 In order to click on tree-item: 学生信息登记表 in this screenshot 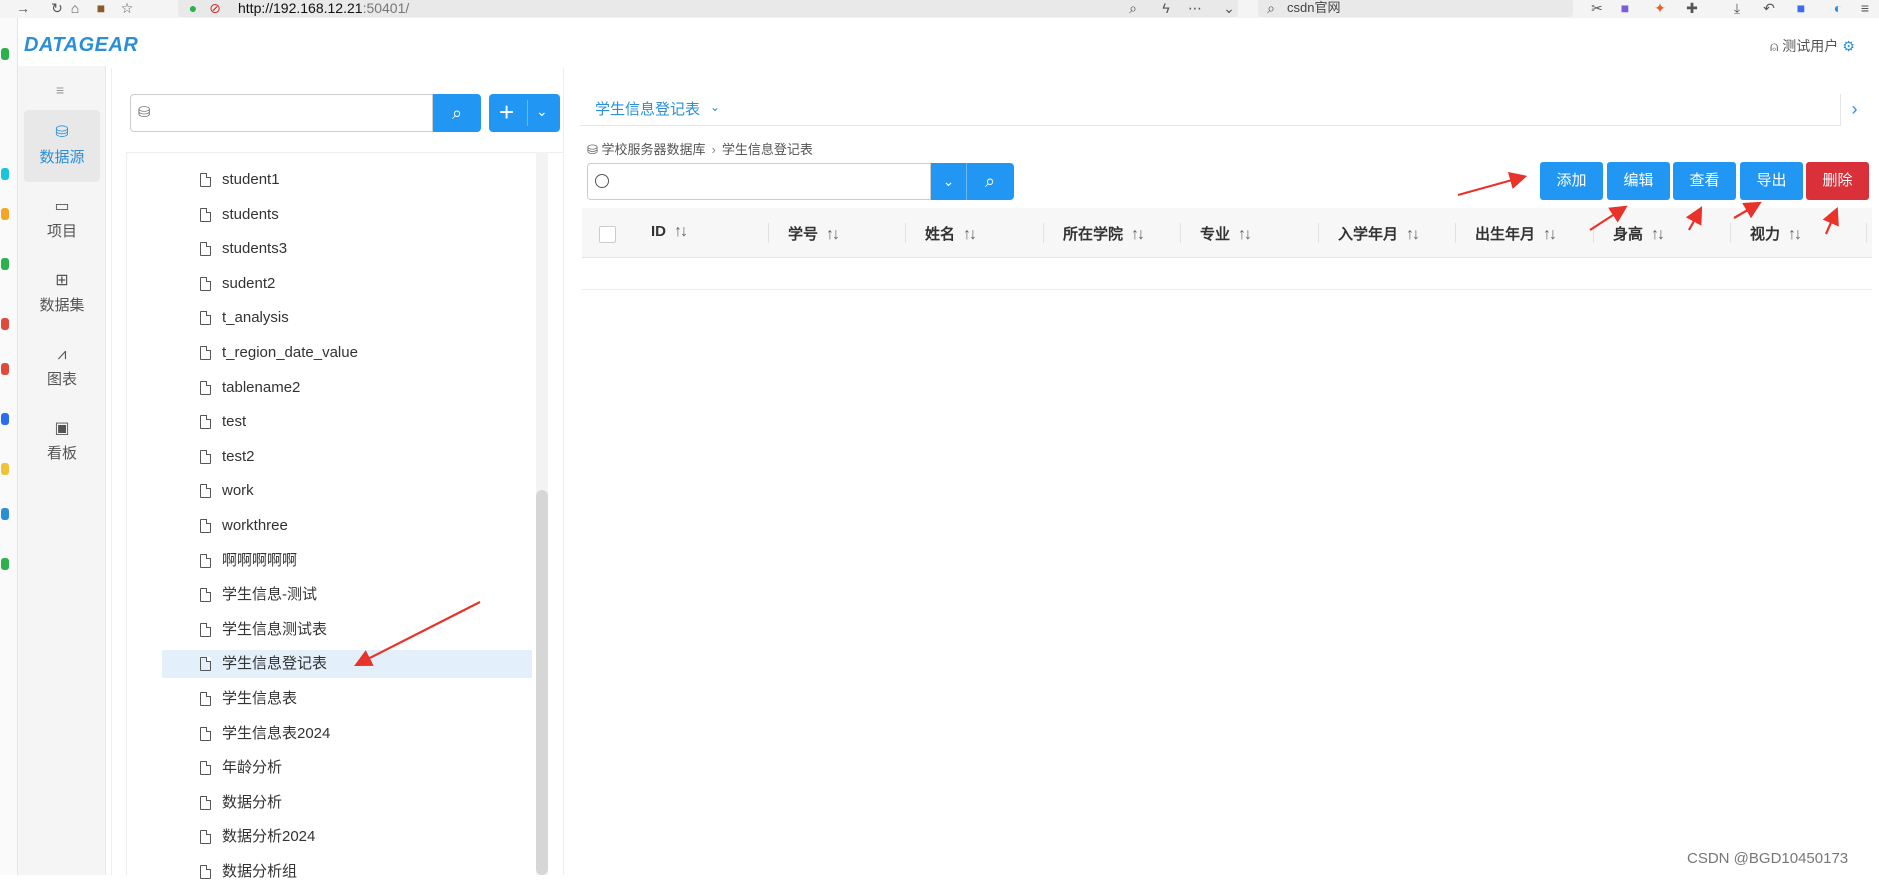, I will do `click(347, 664)`.